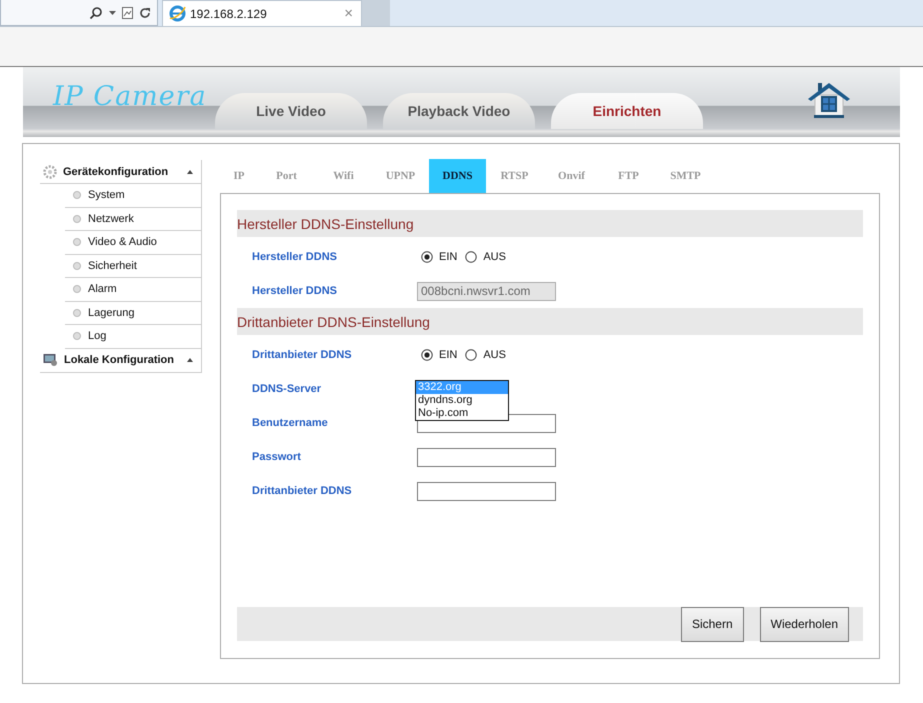 The image size is (923, 703). Describe the element at coordinates (121, 360) in the screenshot. I see `sidebar-group: Lokale Konfiguration` at that location.